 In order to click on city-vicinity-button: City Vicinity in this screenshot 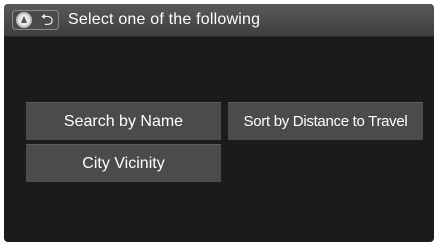, I will do `click(123, 163)`.